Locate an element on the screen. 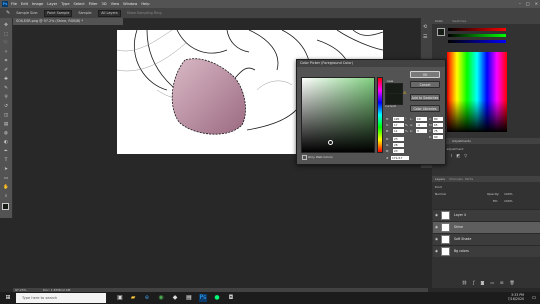 The image size is (540, 304). pen-tool-icon: ✒ is located at coordinates (6, 151).